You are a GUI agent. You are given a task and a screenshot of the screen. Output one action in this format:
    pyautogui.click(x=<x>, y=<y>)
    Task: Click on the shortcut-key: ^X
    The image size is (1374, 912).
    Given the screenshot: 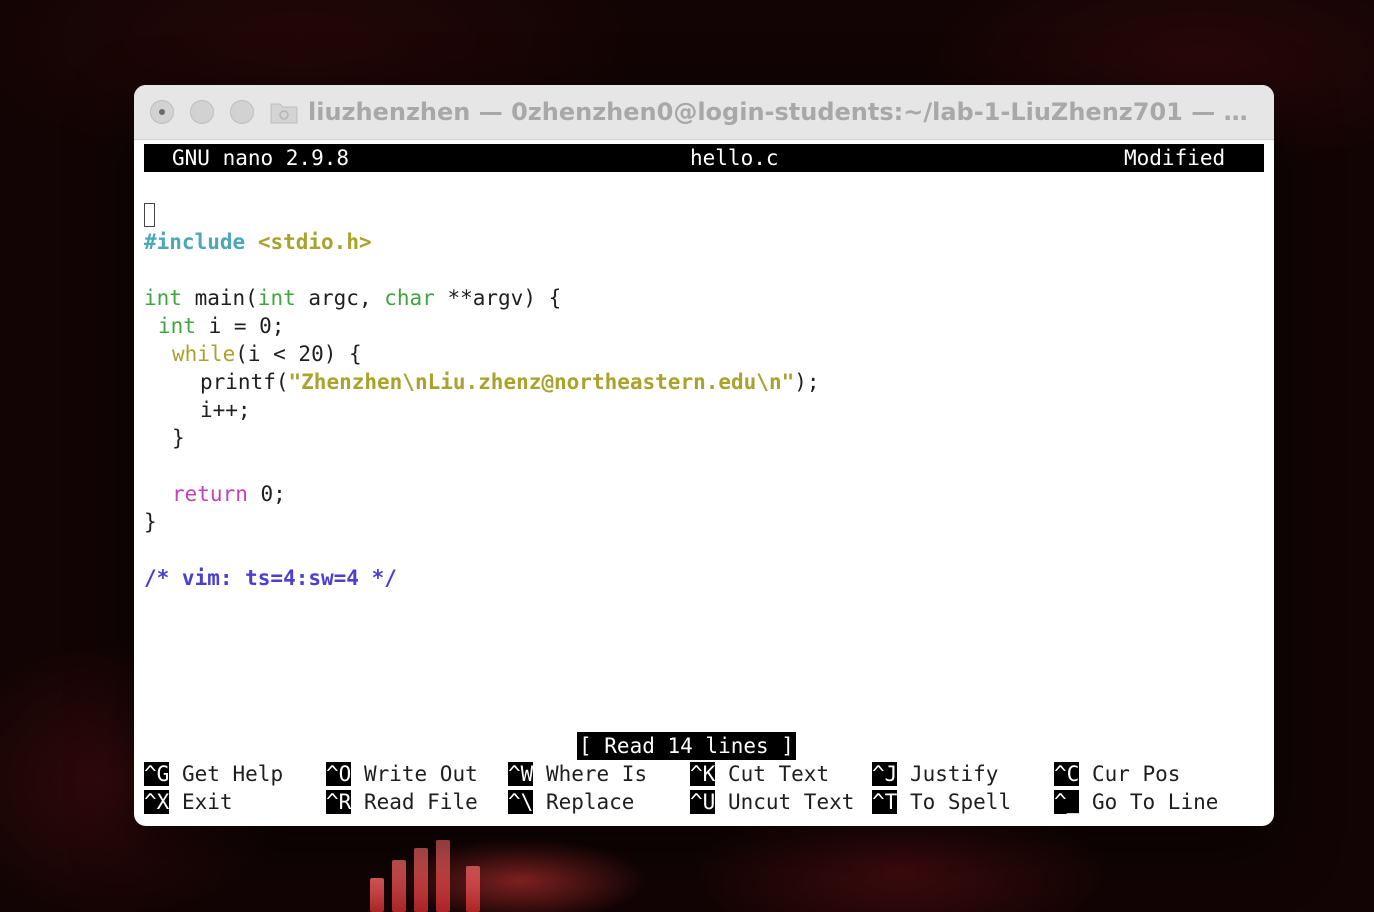 What is the action you would take?
    pyautogui.click(x=157, y=802)
    